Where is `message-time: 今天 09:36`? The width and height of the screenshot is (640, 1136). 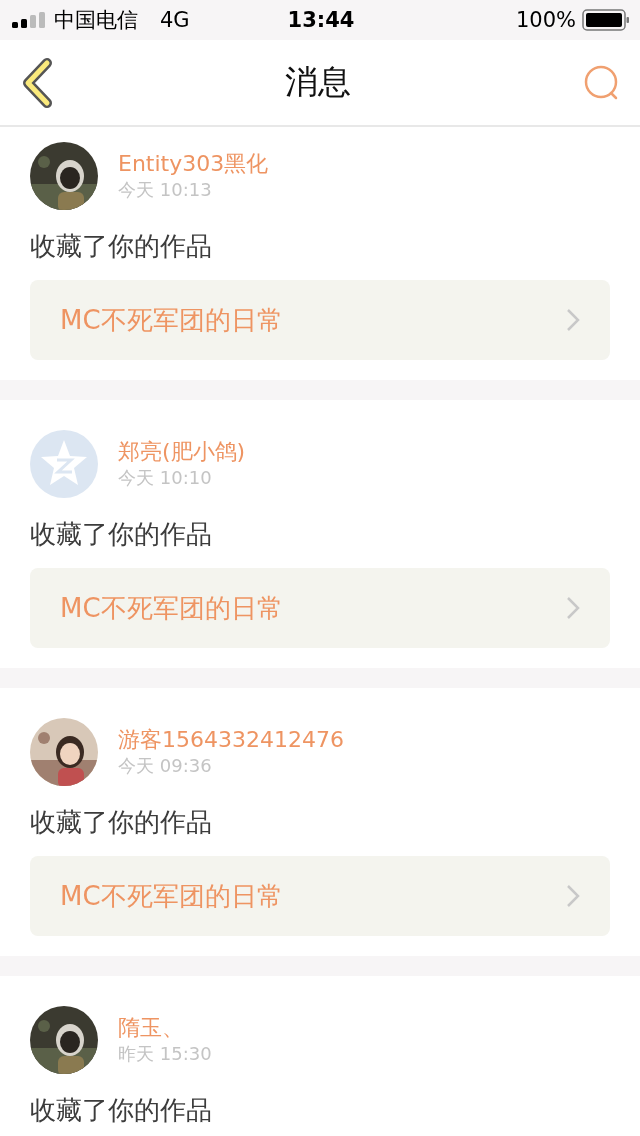 message-time: 今天 09:36 is located at coordinates (165, 766).